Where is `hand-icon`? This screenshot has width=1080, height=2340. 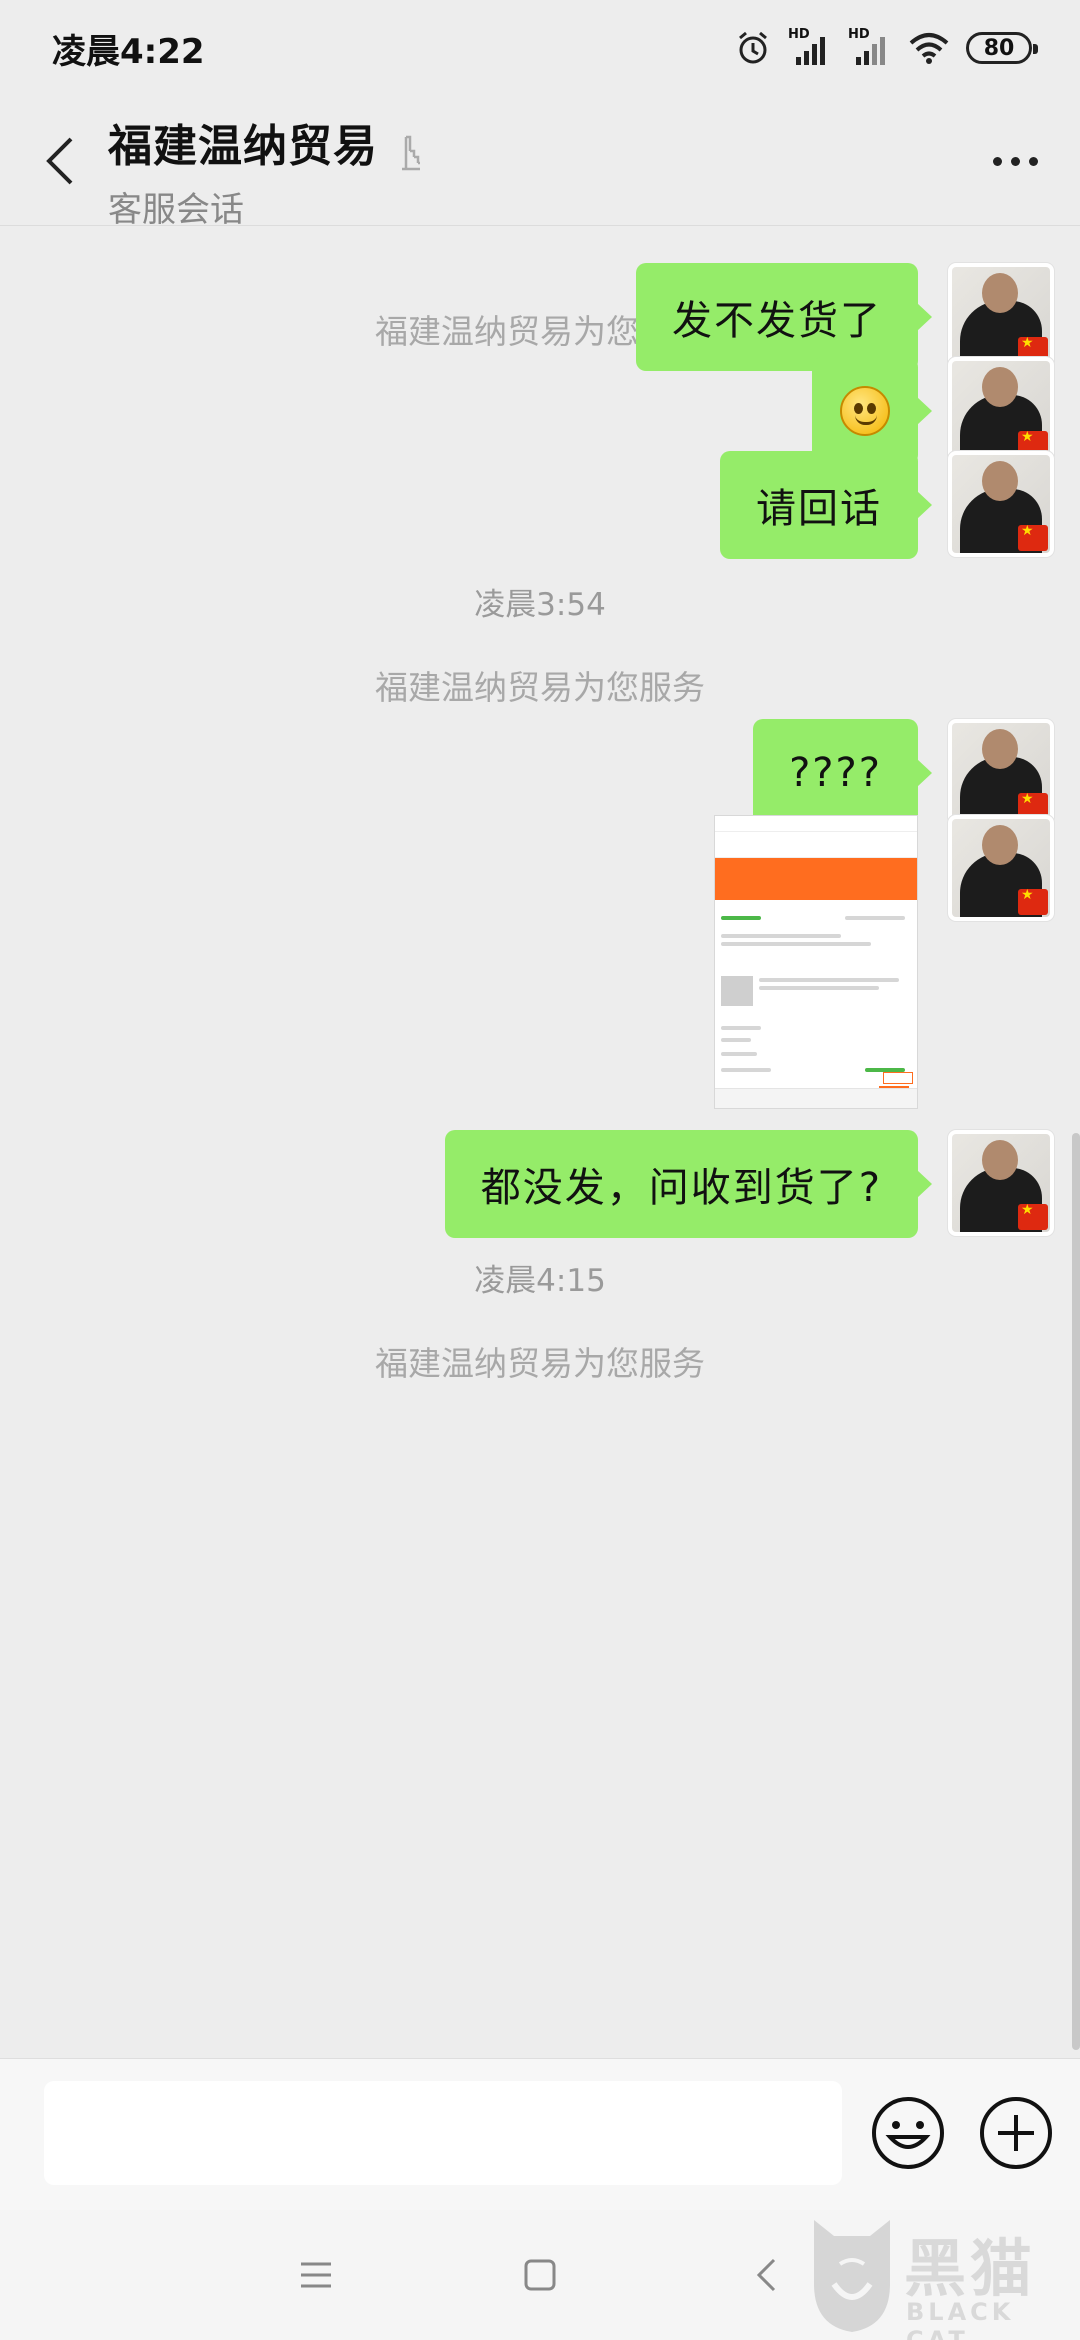
hand-icon is located at coordinates (411, 153).